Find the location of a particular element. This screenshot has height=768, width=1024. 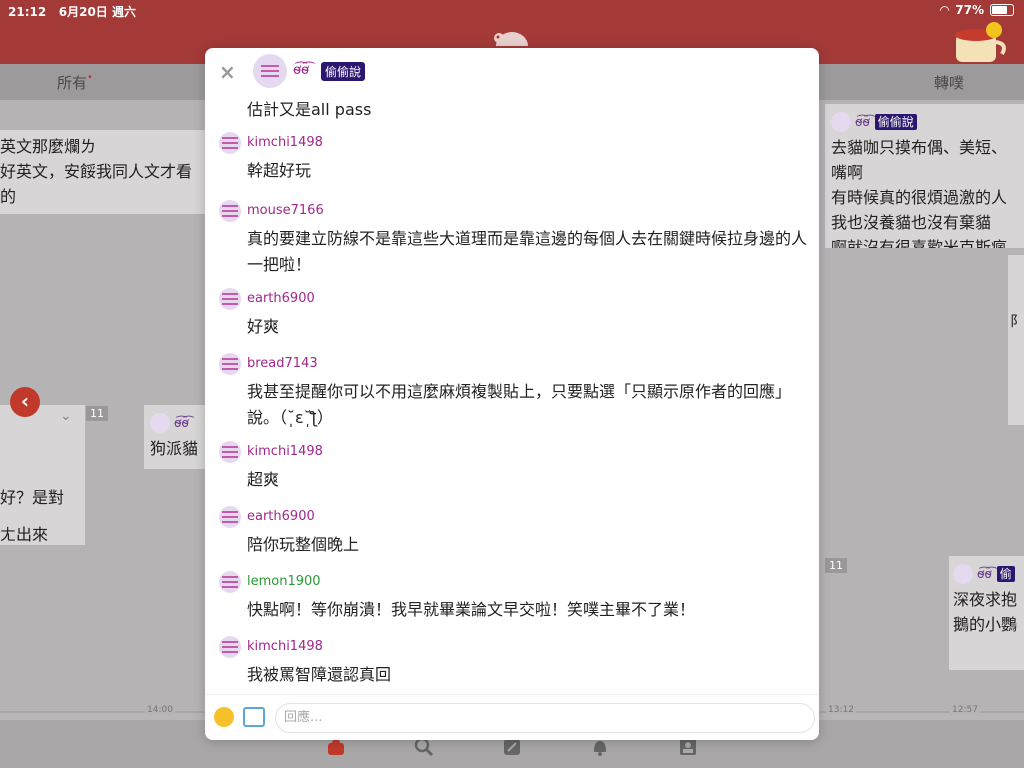

profile-icon is located at coordinates (688, 747).